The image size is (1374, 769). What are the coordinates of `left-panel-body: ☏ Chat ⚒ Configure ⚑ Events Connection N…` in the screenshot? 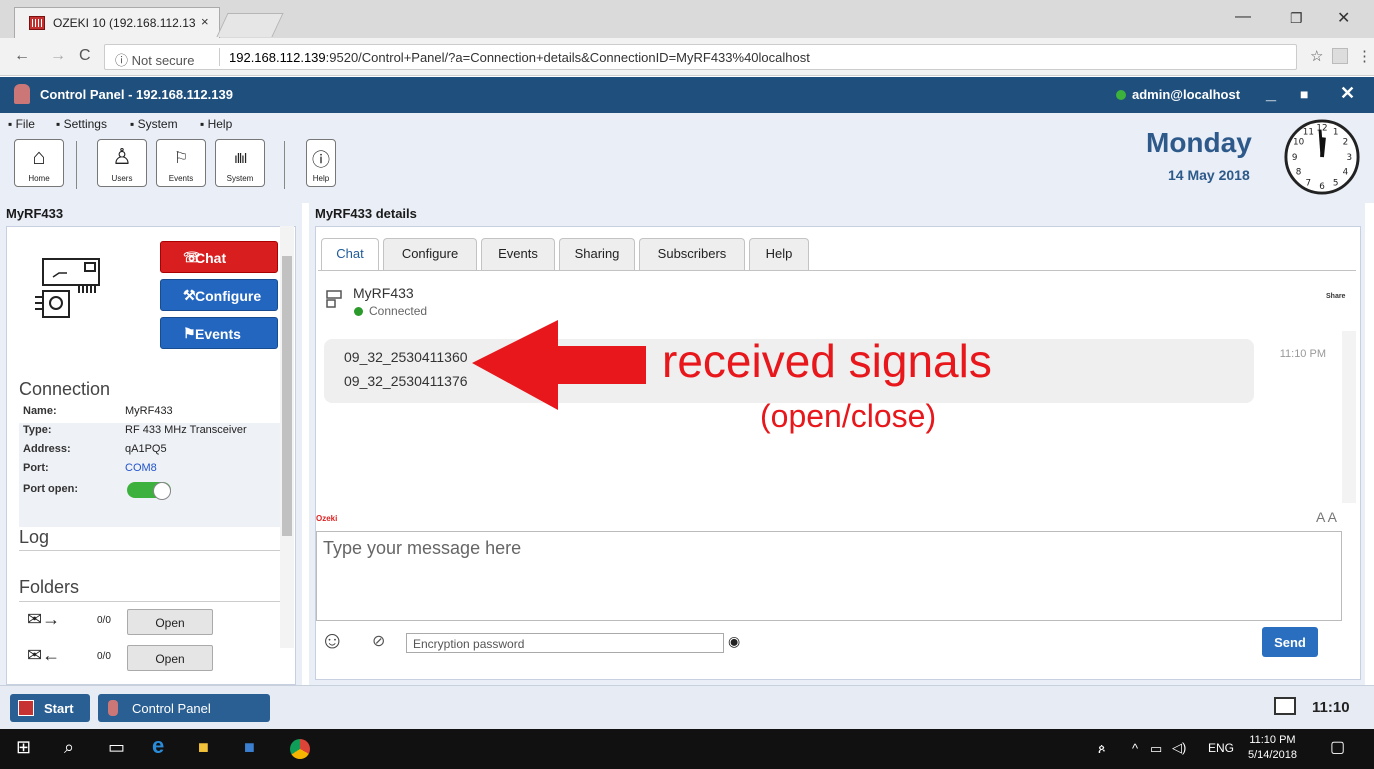 It's located at (151, 455).